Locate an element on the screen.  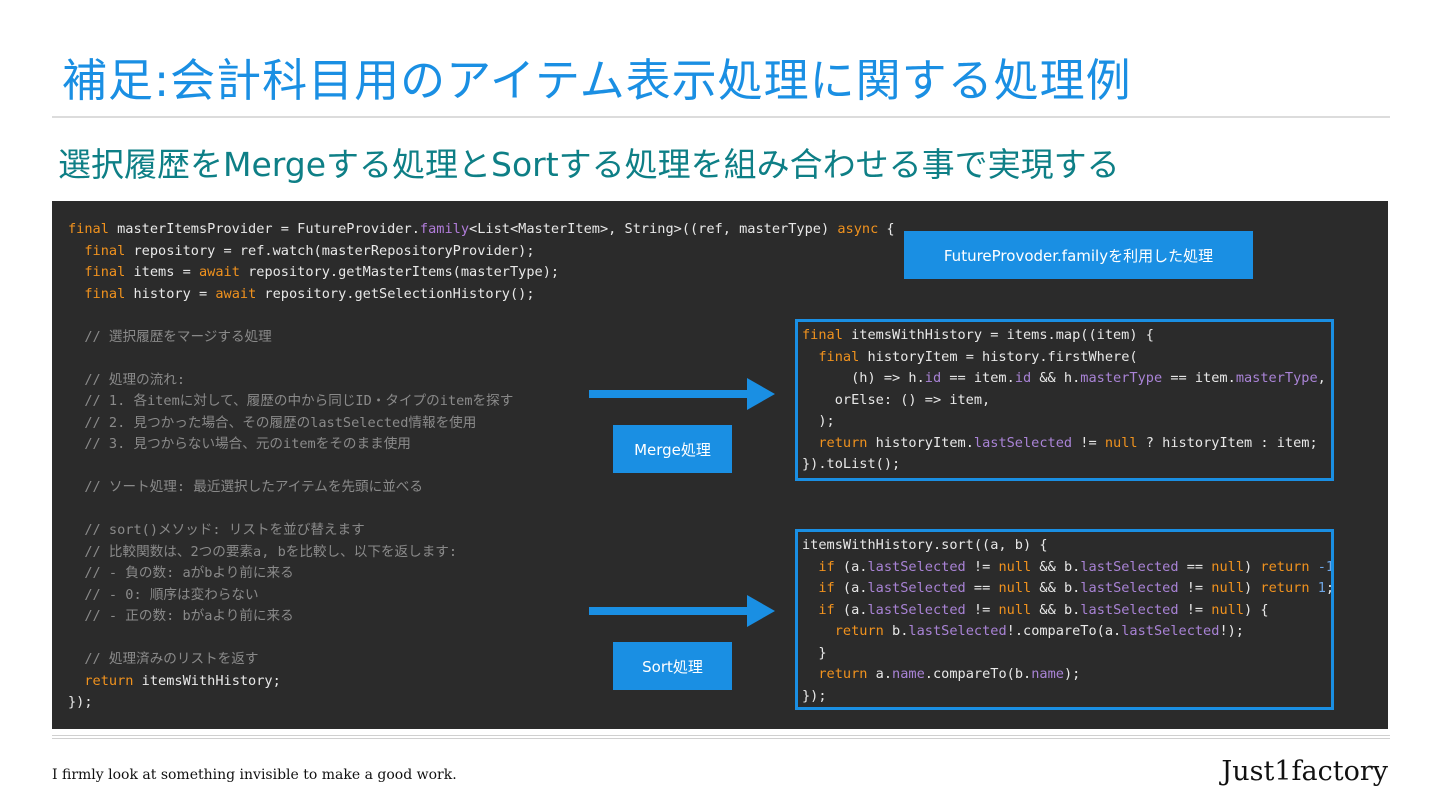
code-line: return a.name.compareTo(b.name); is located at coordinates (949, 674).